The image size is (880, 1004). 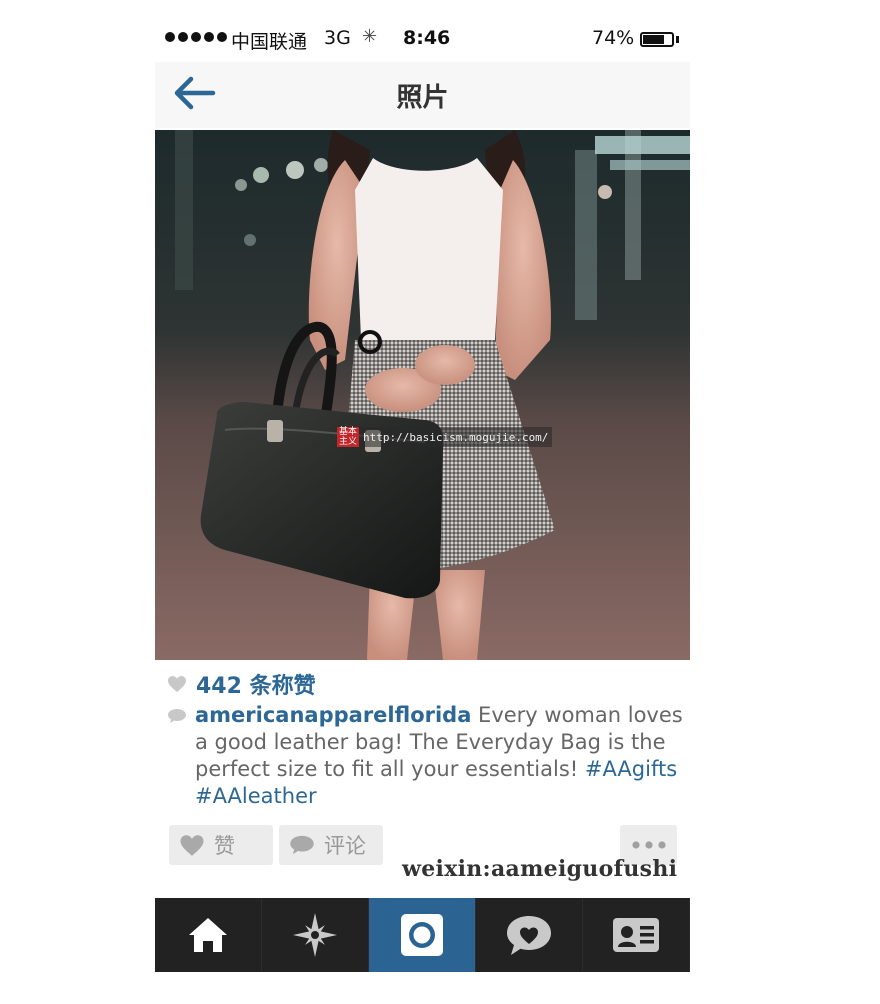 What do you see at coordinates (333, 715) in the screenshot?
I see `post-username: americanapparelflorida` at bounding box center [333, 715].